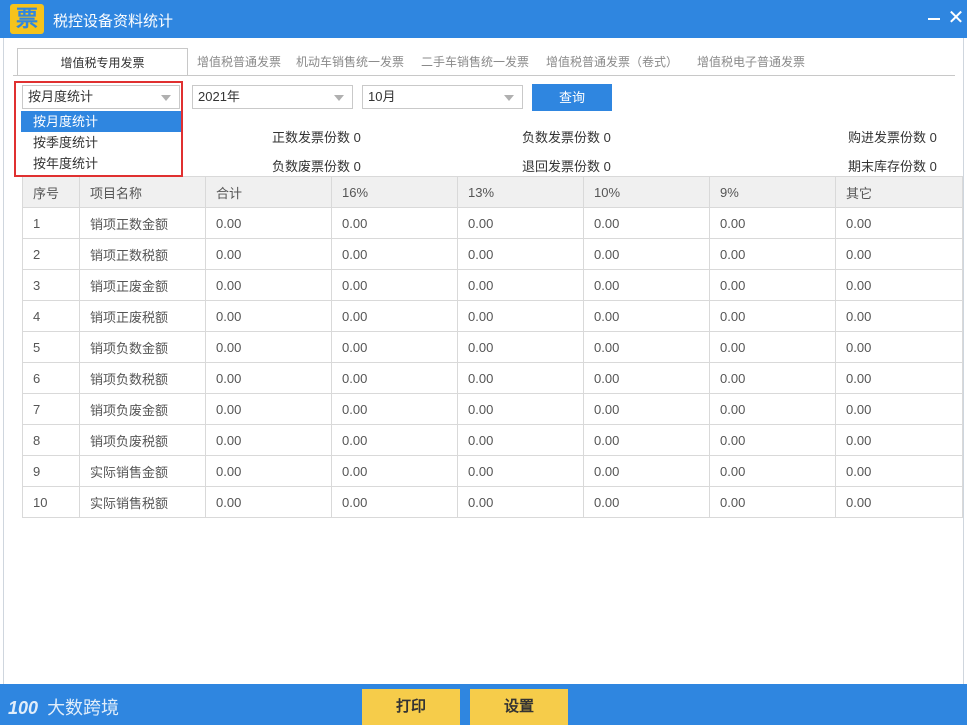 This screenshot has height=725, width=967. I want to click on table-cell: 销项负数金额, so click(142, 347).